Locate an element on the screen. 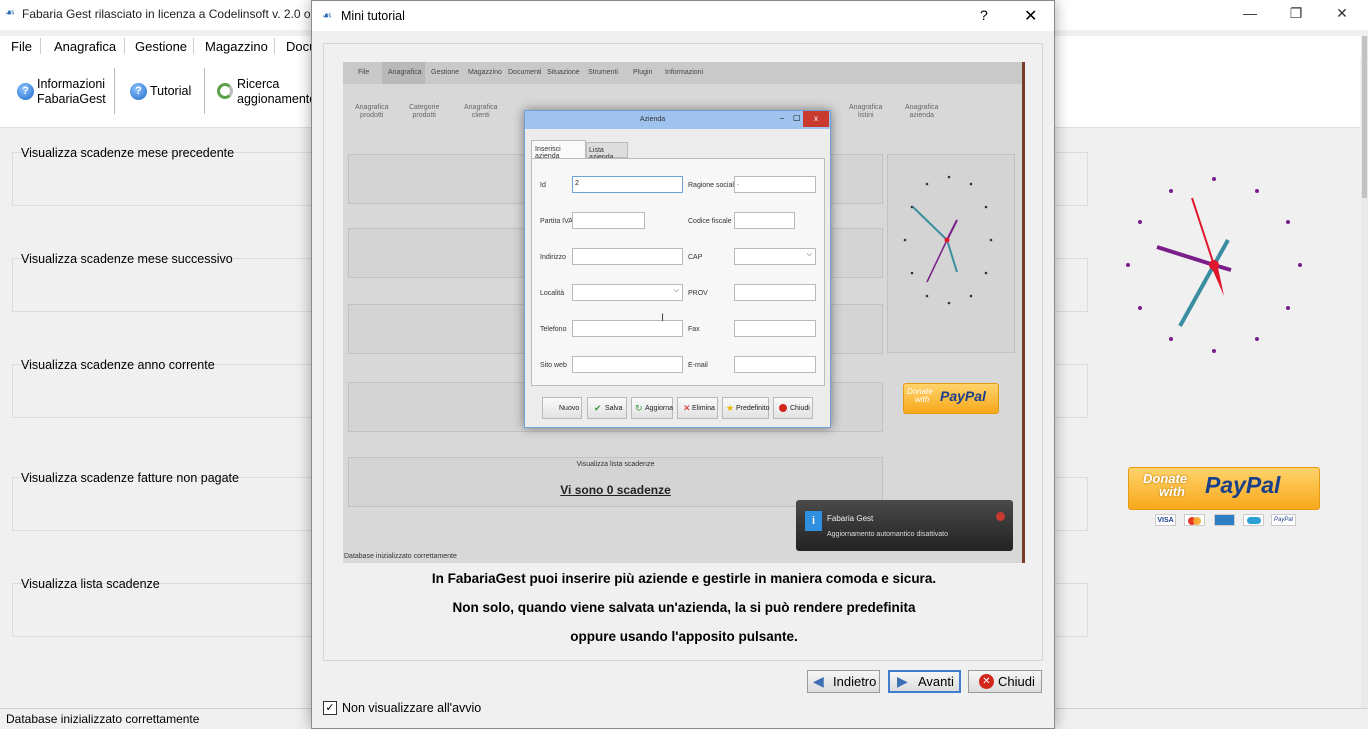  azienda-label-cf: Codice fiscale is located at coordinates (710, 221).